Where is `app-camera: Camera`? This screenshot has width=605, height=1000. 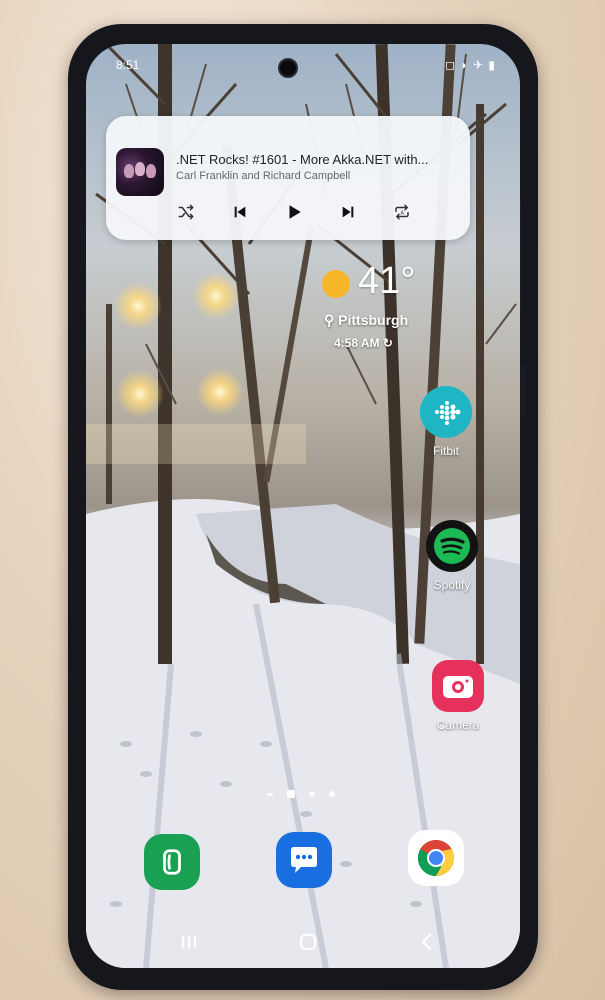
app-camera: Camera is located at coordinates (458, 696).